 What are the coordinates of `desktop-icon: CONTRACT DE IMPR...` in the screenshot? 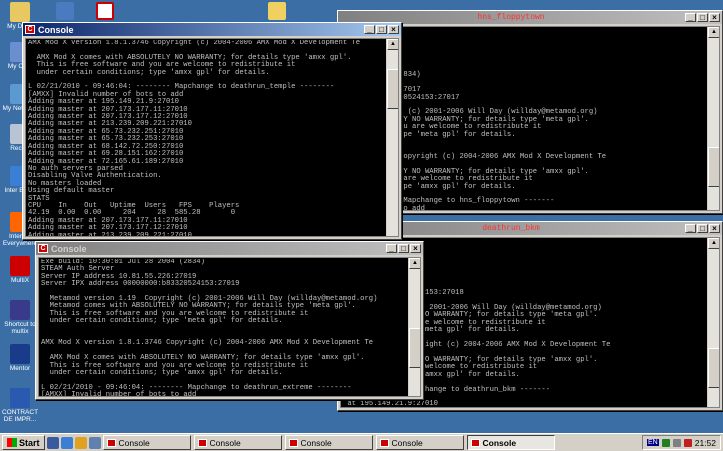 It's located at (20, 405).